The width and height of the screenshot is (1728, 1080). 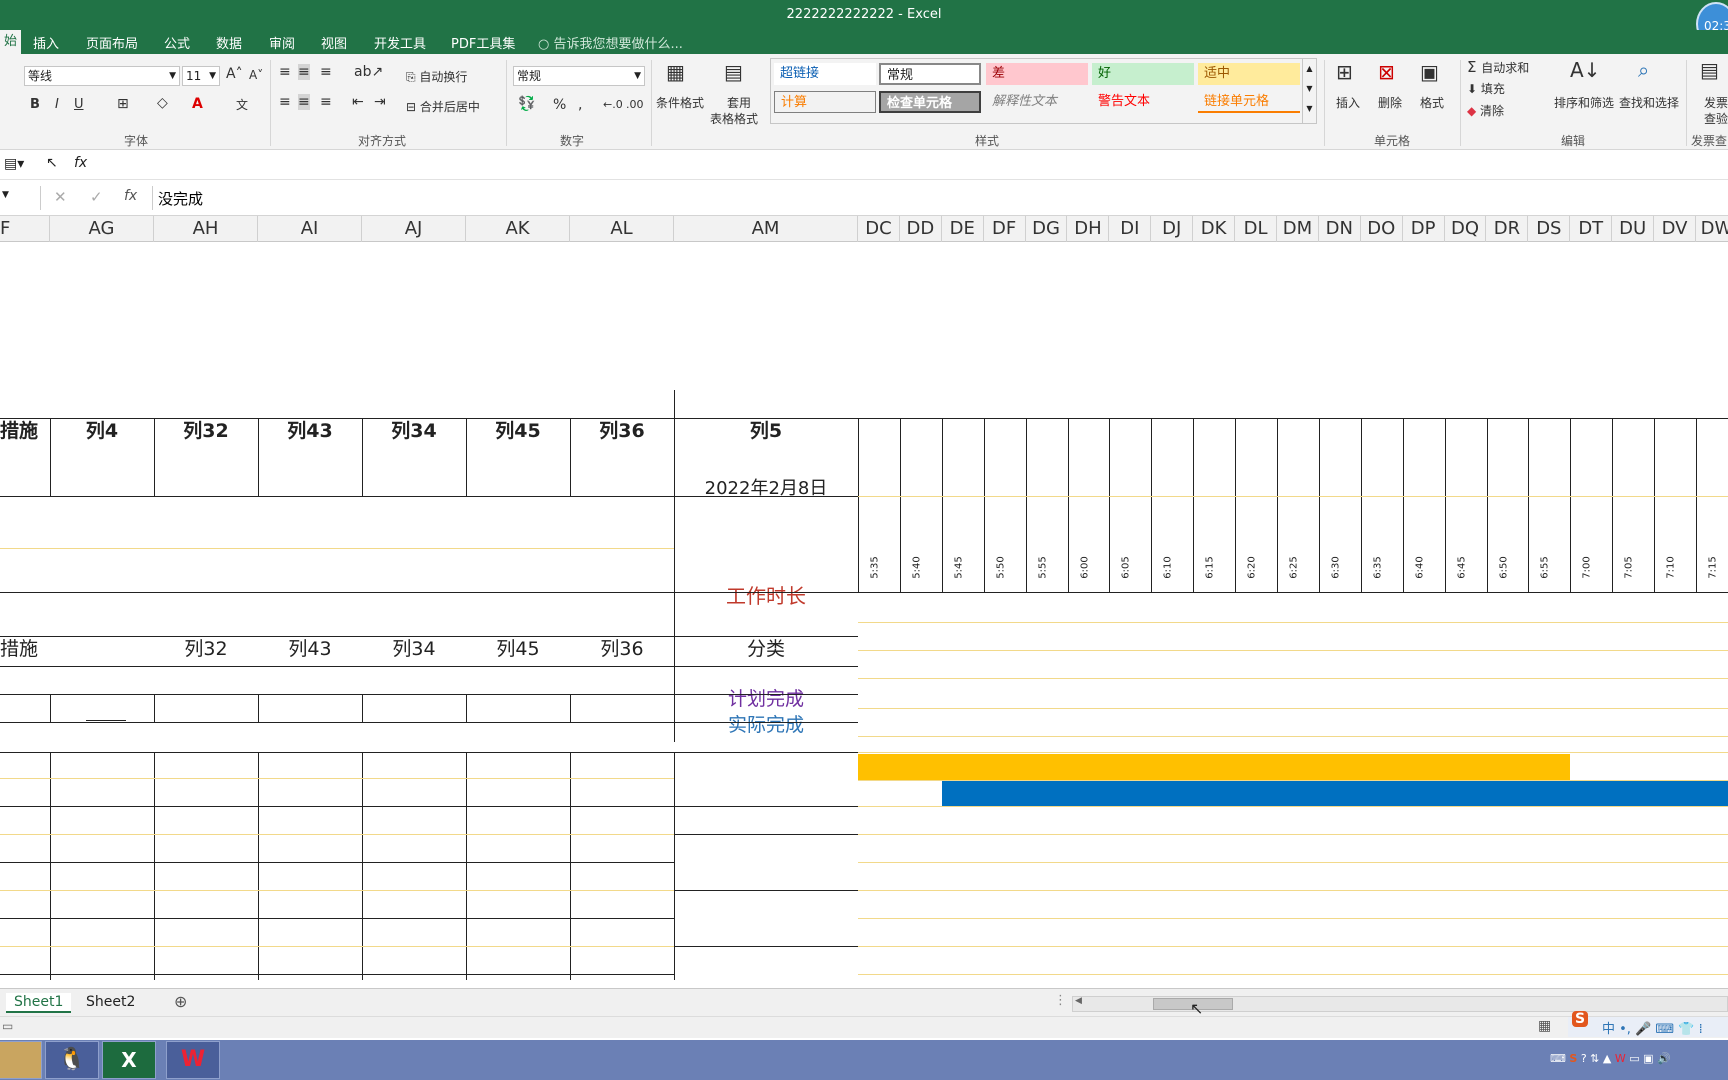 I want to click on sogou-tray-icon: S, so click(x=1573, y=1058).